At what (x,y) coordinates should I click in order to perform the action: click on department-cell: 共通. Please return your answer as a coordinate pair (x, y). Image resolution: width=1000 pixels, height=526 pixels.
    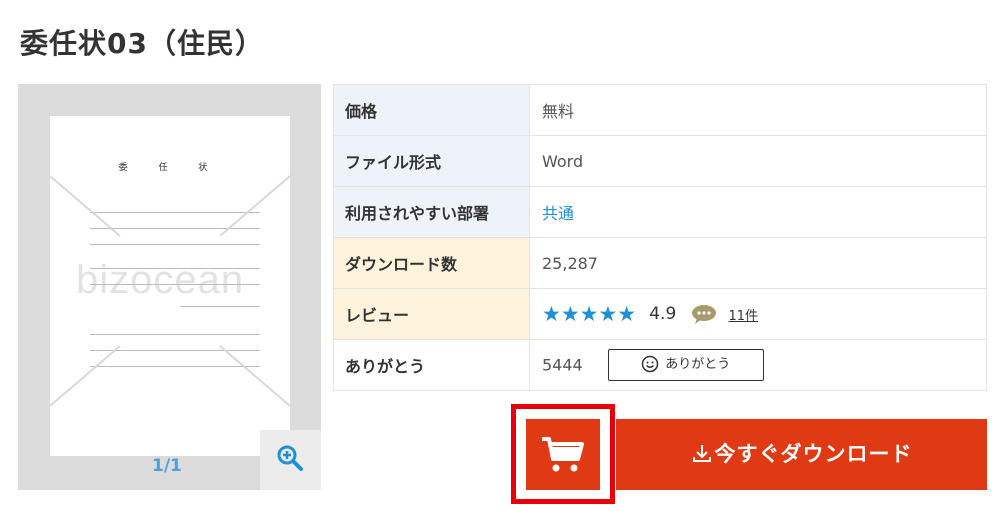
    Looking at the image, I should click on (758, 212).